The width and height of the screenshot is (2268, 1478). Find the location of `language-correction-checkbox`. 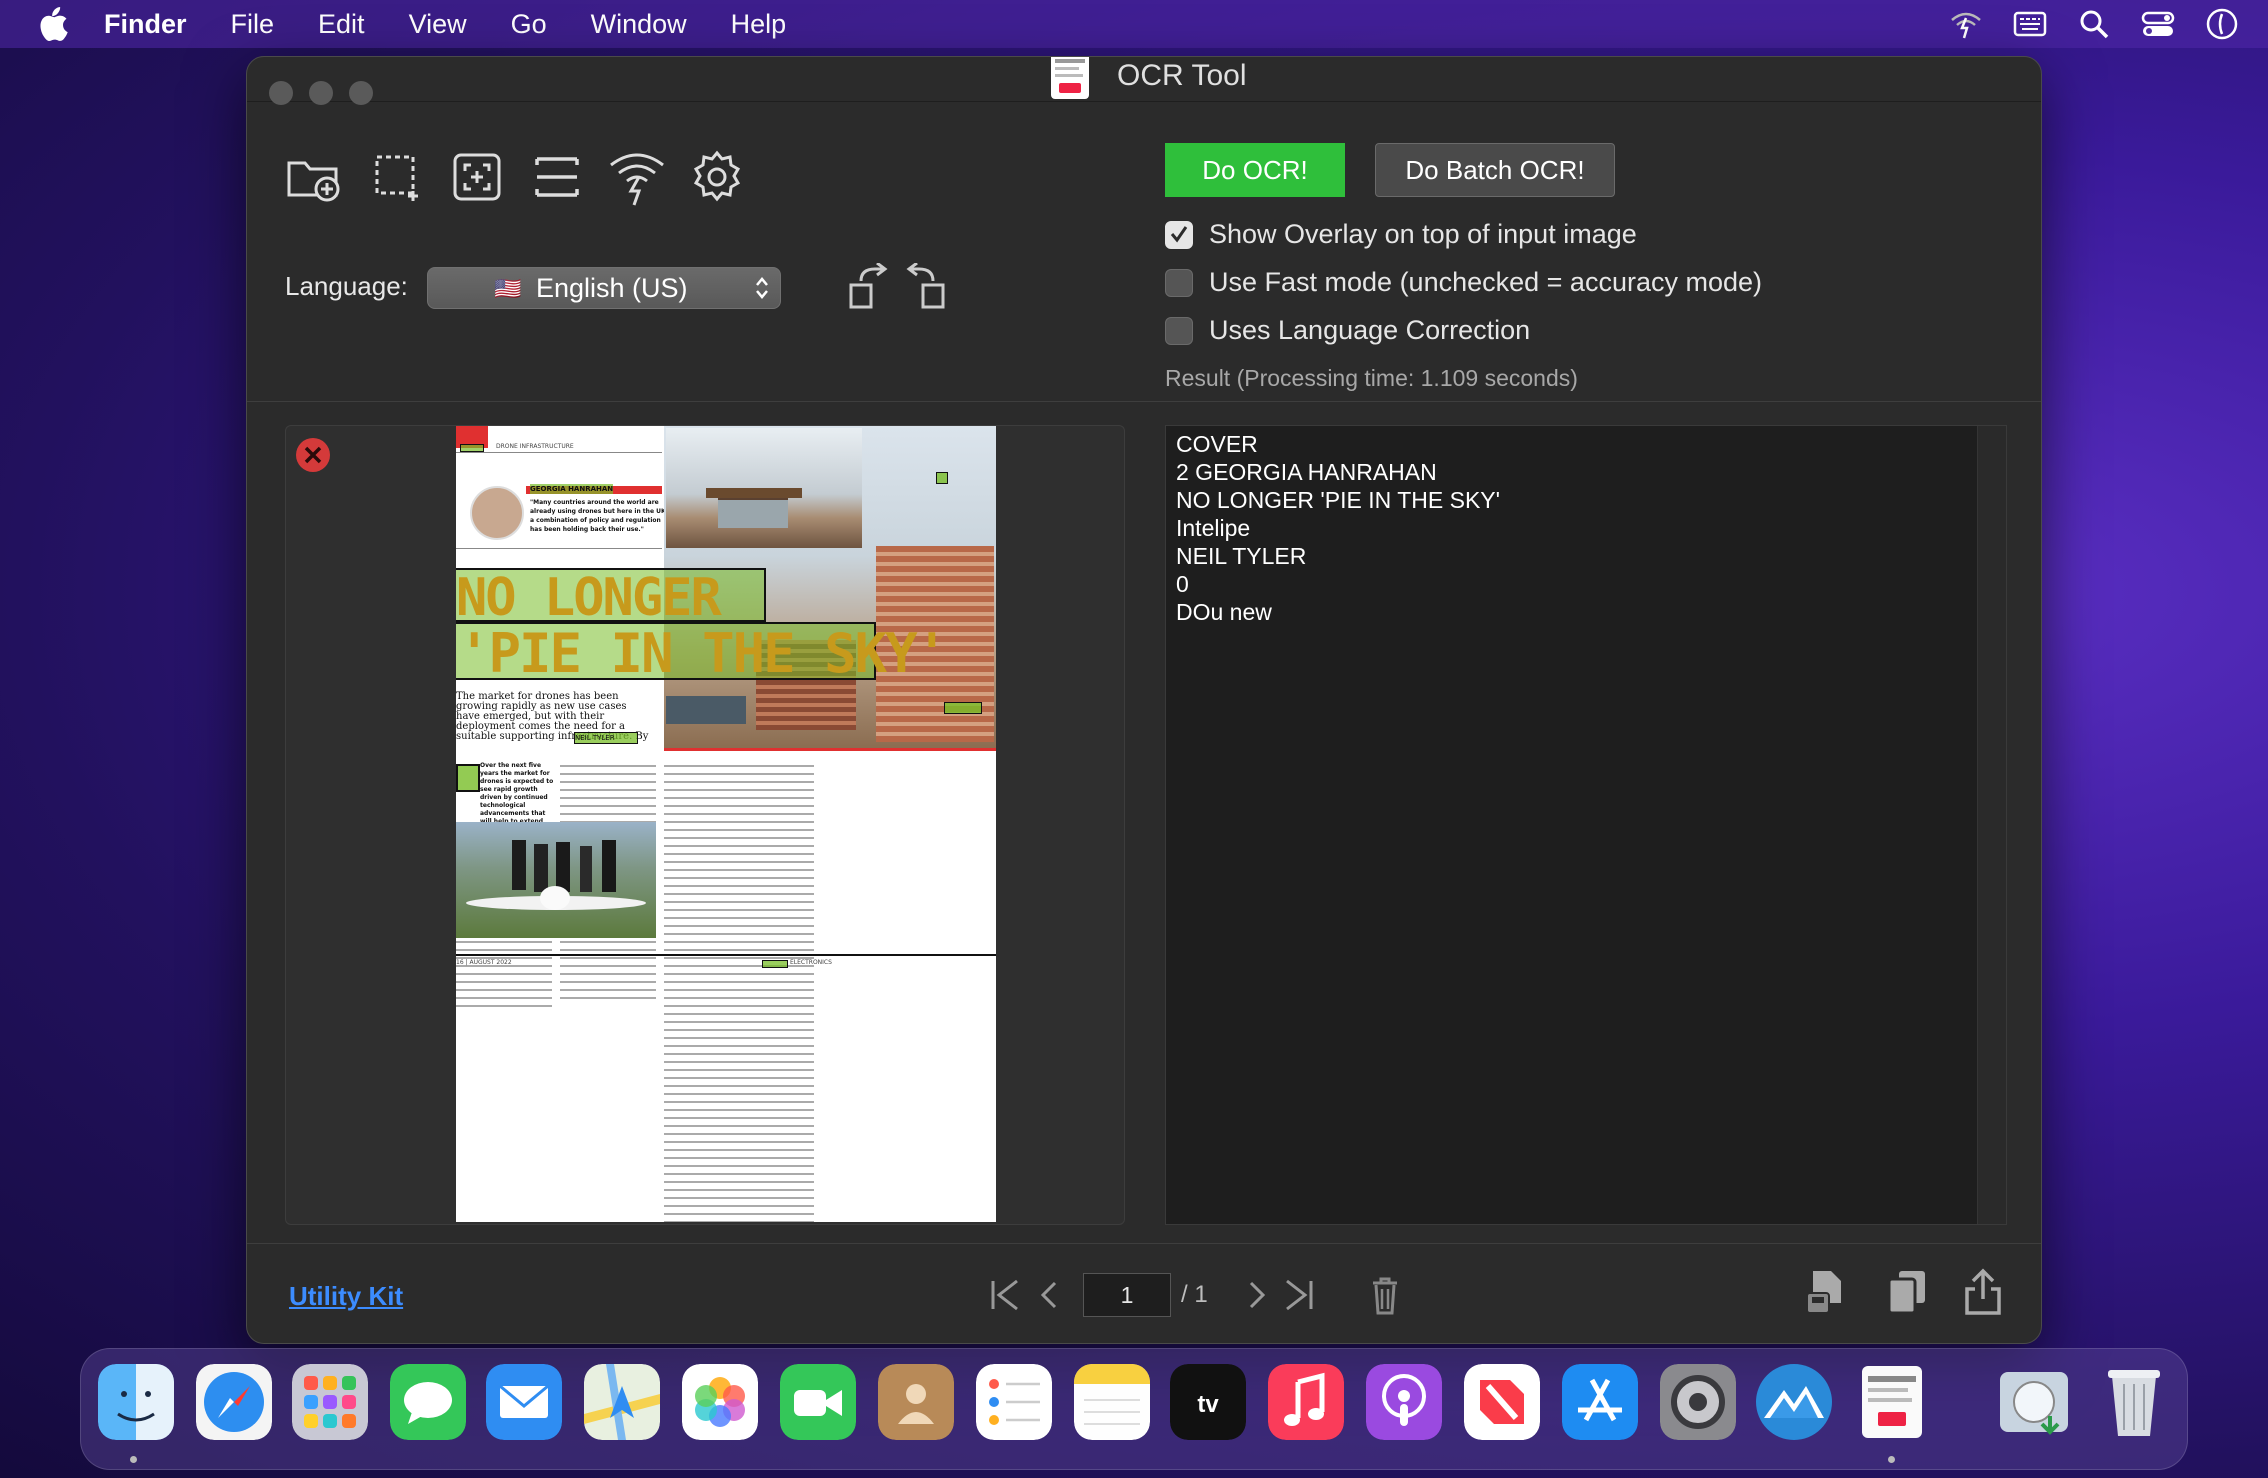

language-correction-checkbox is located at coordinates (1179, 330).